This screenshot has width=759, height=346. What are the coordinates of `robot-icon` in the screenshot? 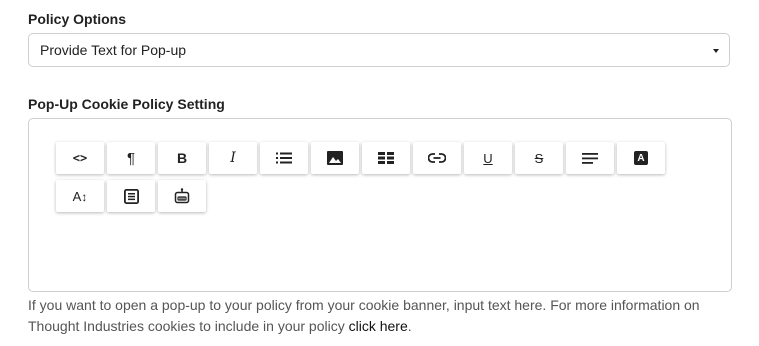 It's located at (182, 196).